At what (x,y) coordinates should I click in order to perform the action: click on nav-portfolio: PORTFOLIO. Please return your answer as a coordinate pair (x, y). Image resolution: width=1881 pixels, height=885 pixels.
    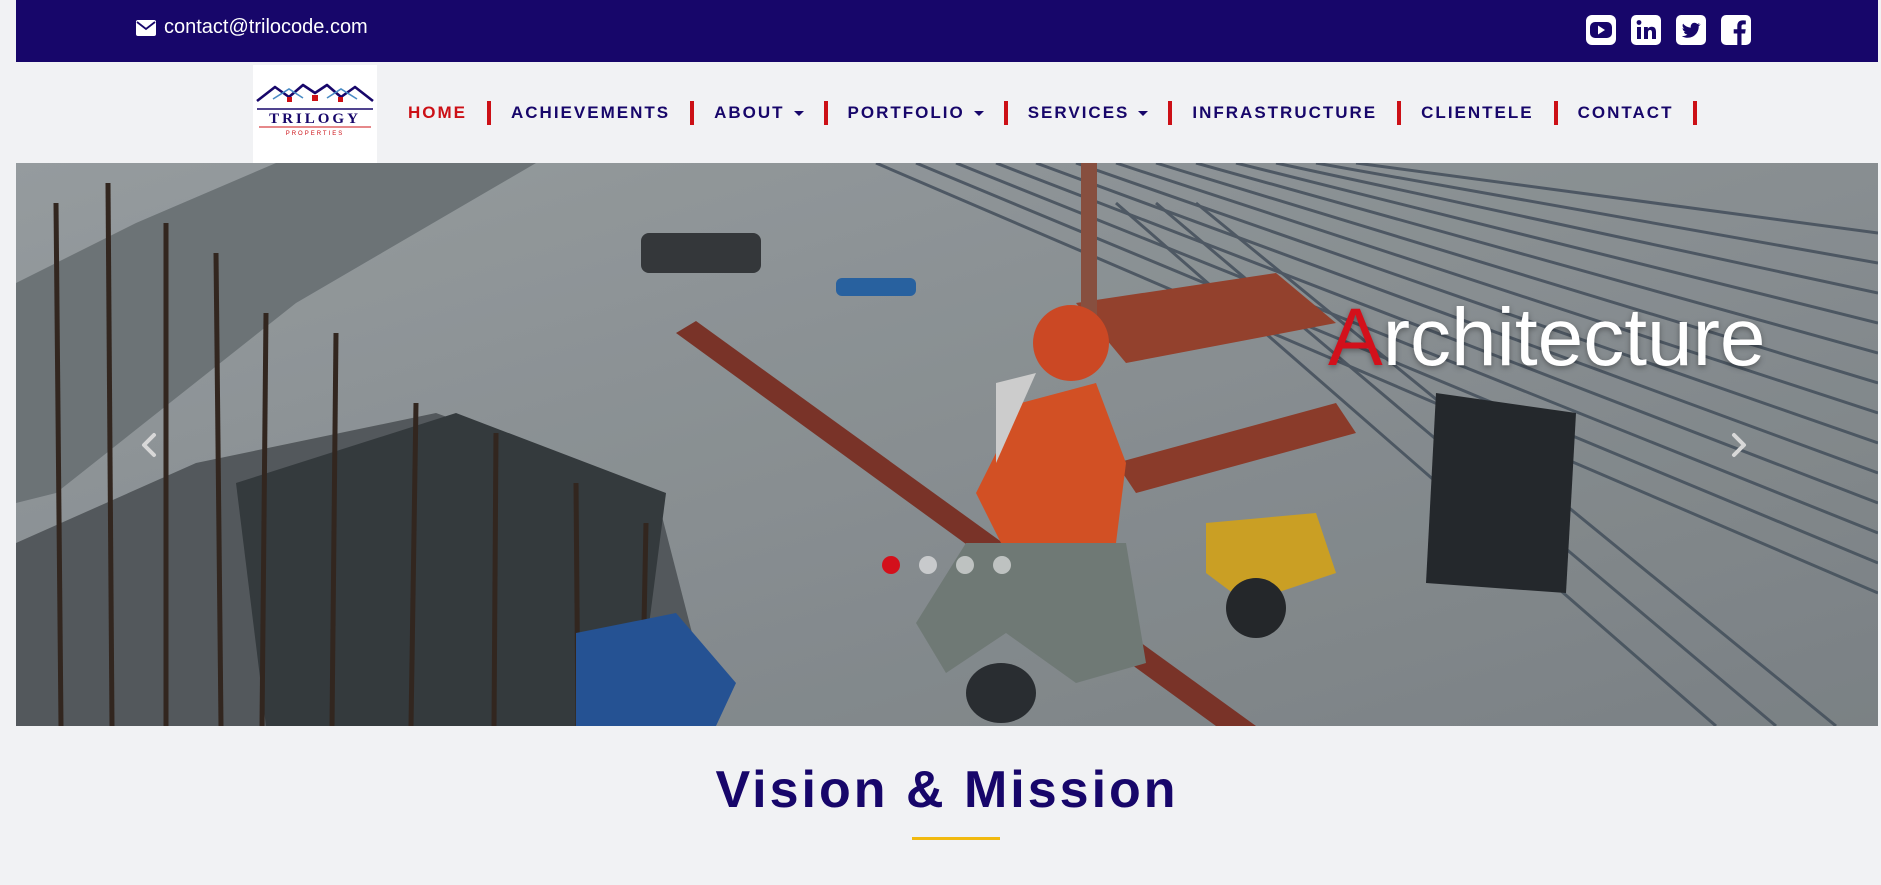
    Looking at the image, I should click on (916, 113).